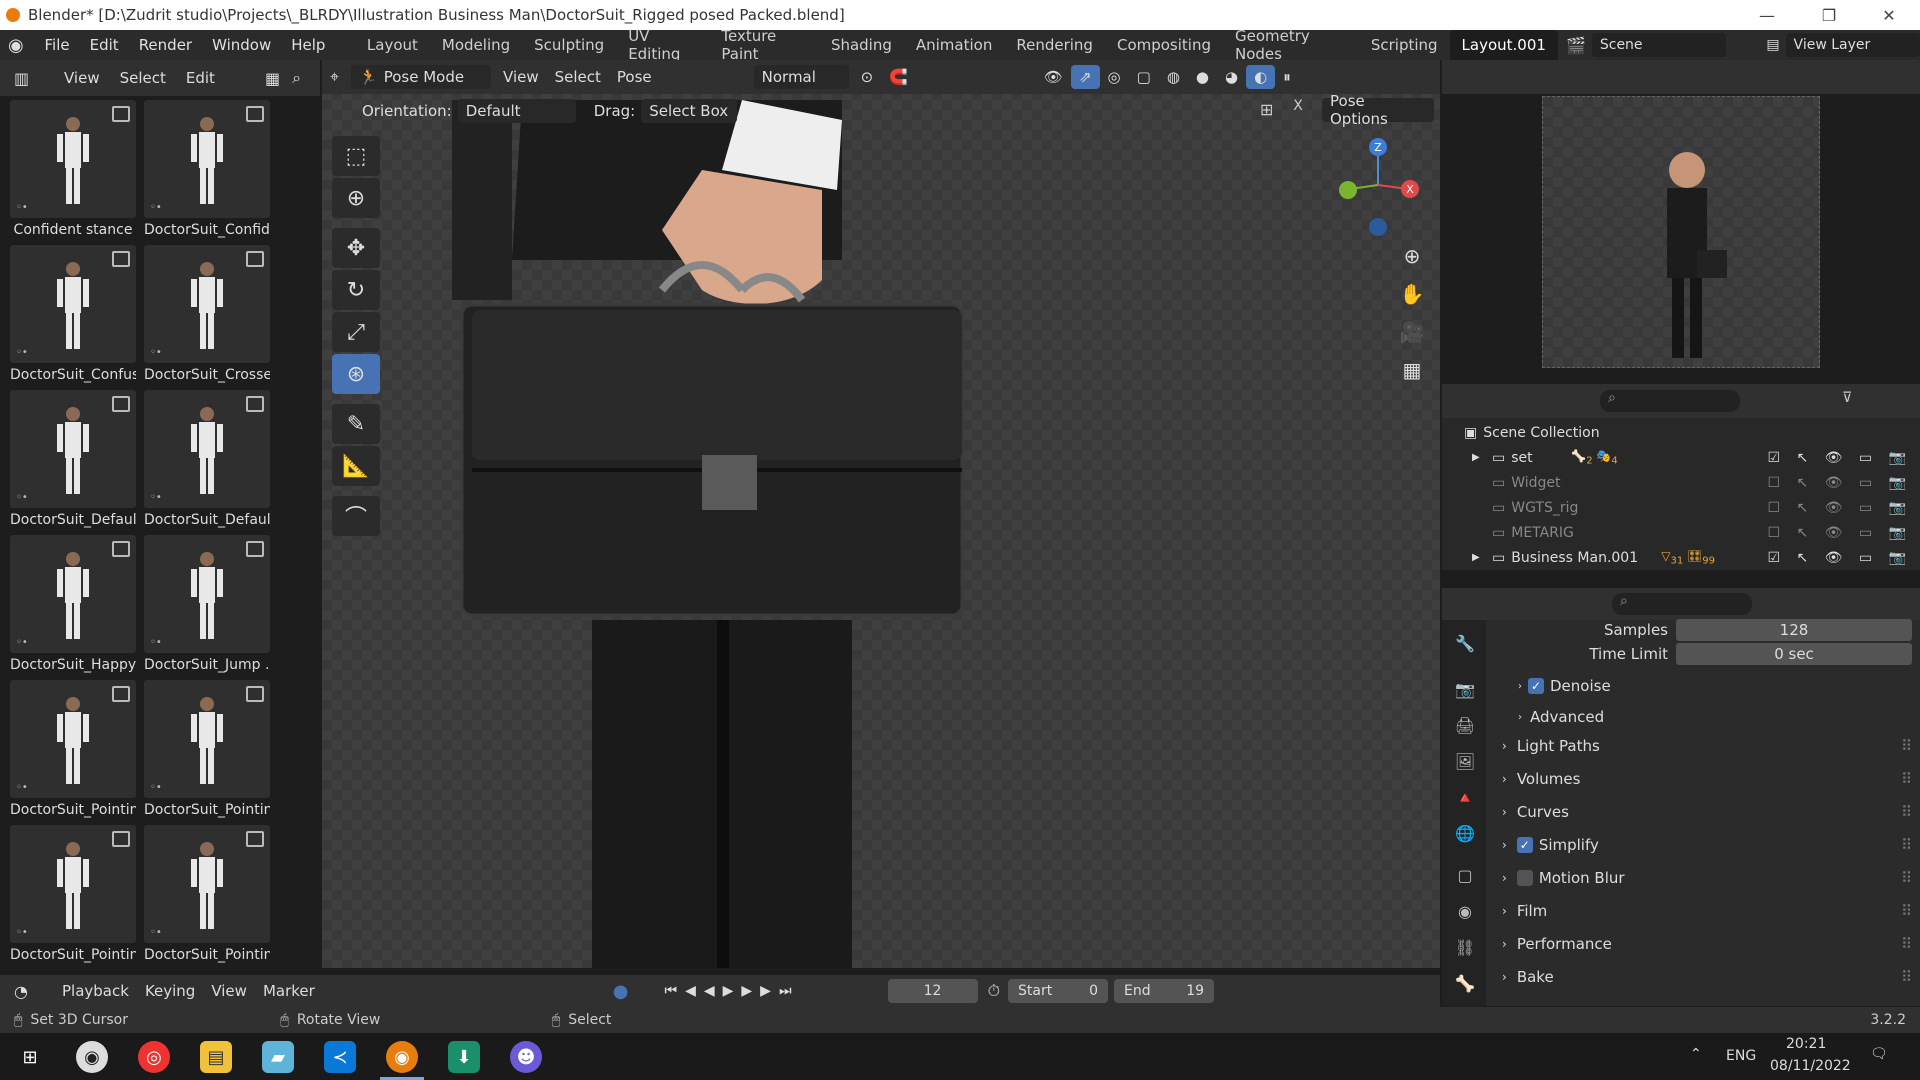 The image size is (1920, 1080). What do you see at coordinates (1465, 643) in the screenshot?
I see `tool-tab-icon: 🔧` at bounding box center [1465, 643].